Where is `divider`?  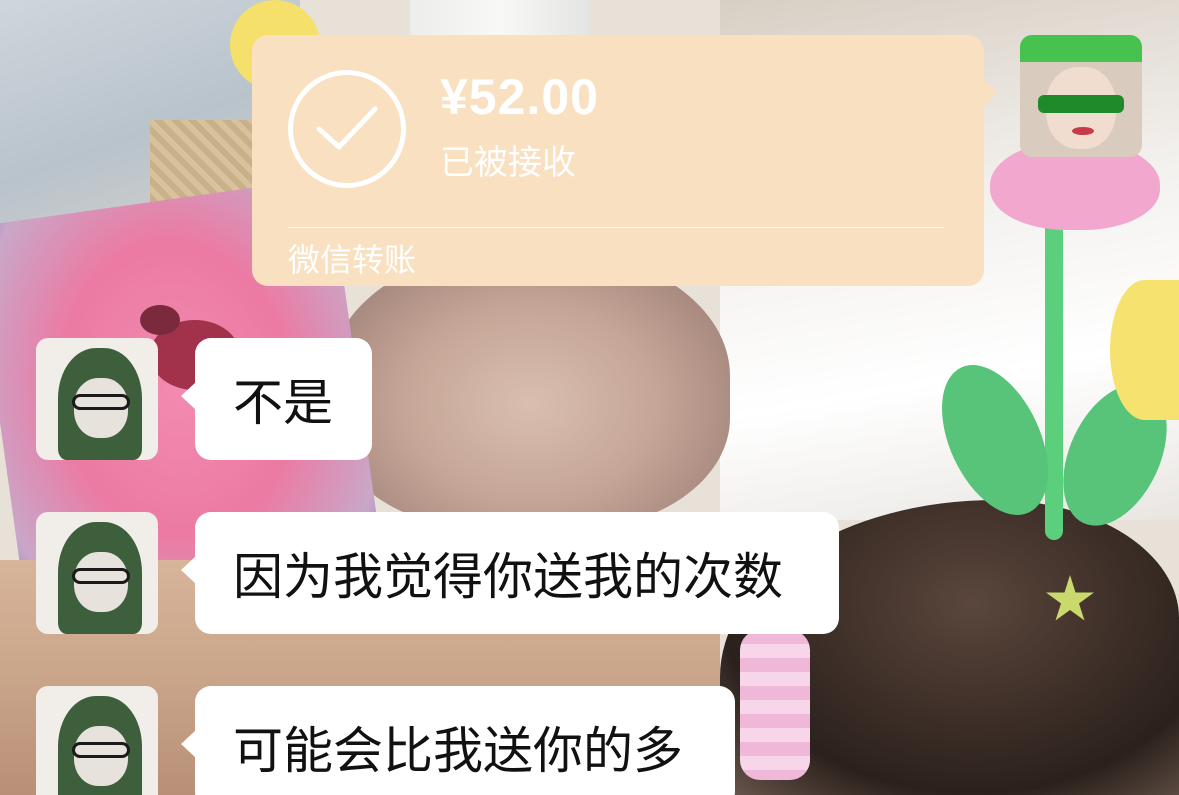
divider is located at coordinates (616, 227).